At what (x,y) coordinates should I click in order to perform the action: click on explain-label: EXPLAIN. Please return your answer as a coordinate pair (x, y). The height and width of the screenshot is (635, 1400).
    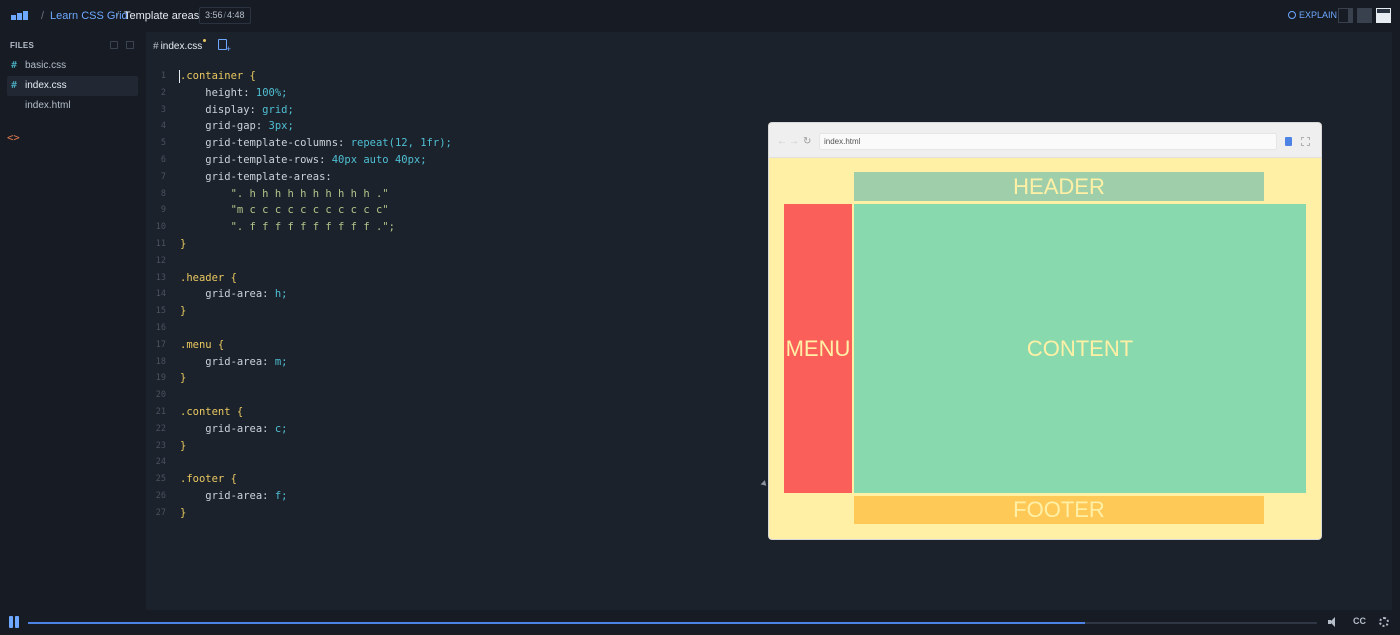
    Looking at the image, I should click on (1318, 15).